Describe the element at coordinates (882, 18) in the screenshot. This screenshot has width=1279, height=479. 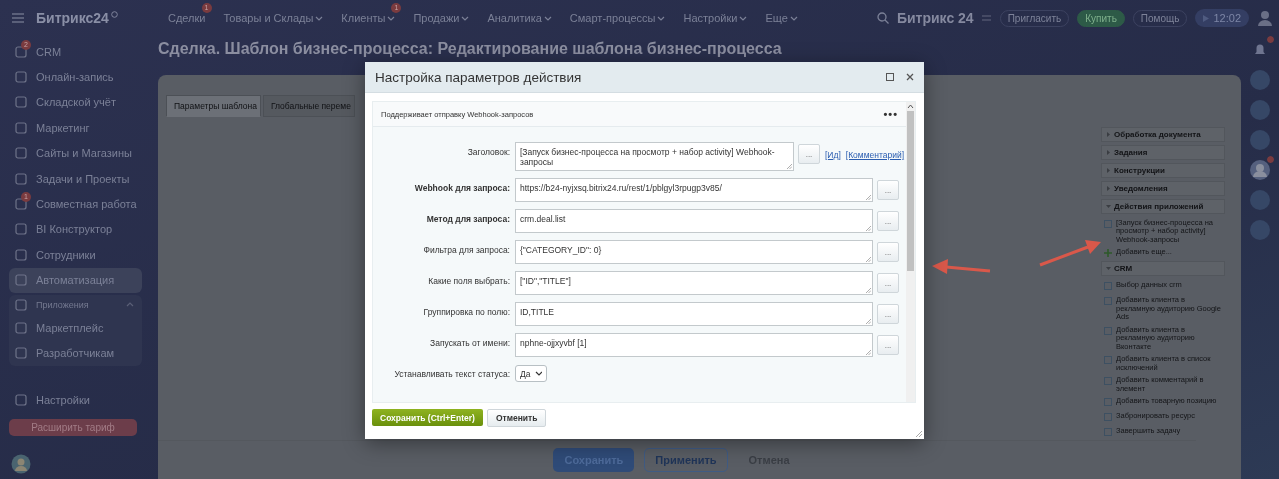
I see `search-icon` at that location.